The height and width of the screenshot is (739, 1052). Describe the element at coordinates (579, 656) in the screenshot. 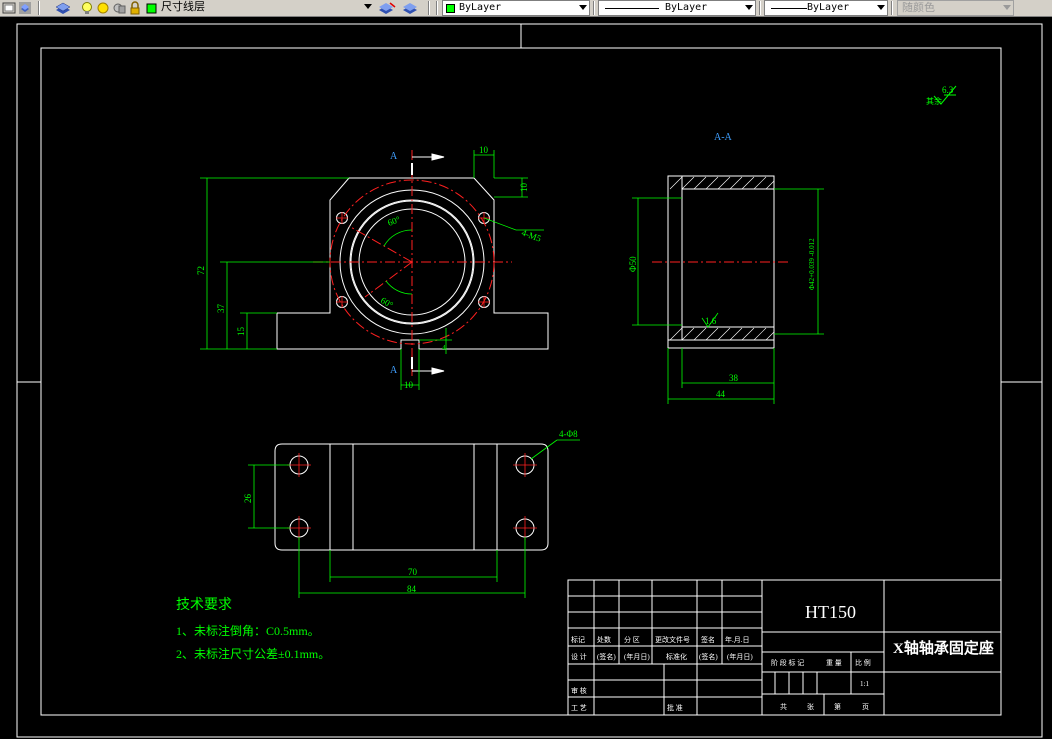

I see `design-label: 设 计` at that location.